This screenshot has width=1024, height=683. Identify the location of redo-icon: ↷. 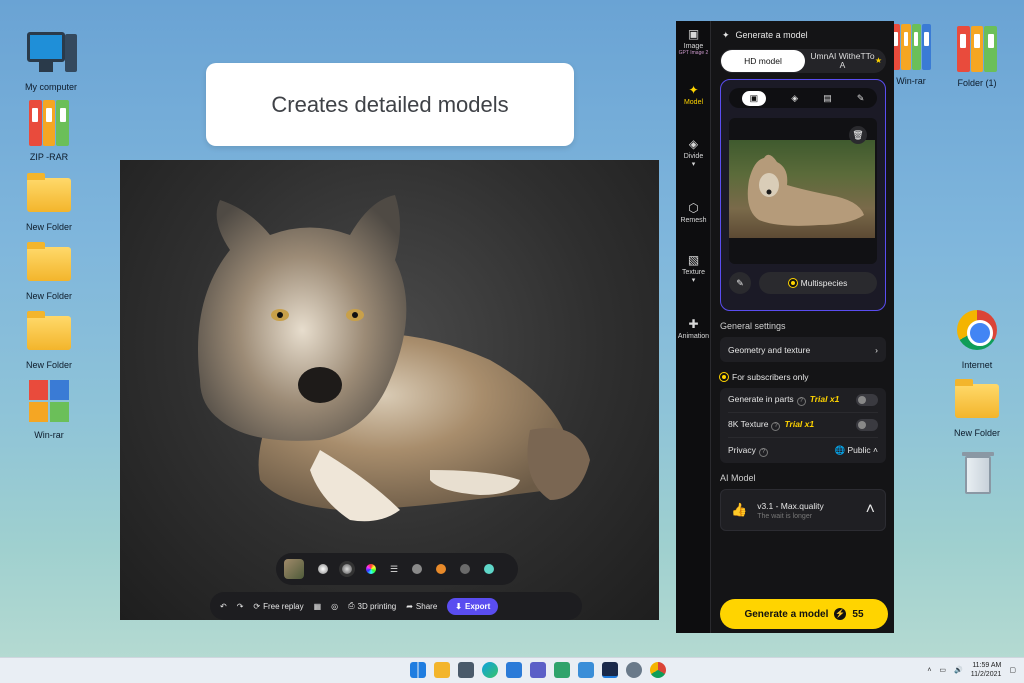
(240, 606).